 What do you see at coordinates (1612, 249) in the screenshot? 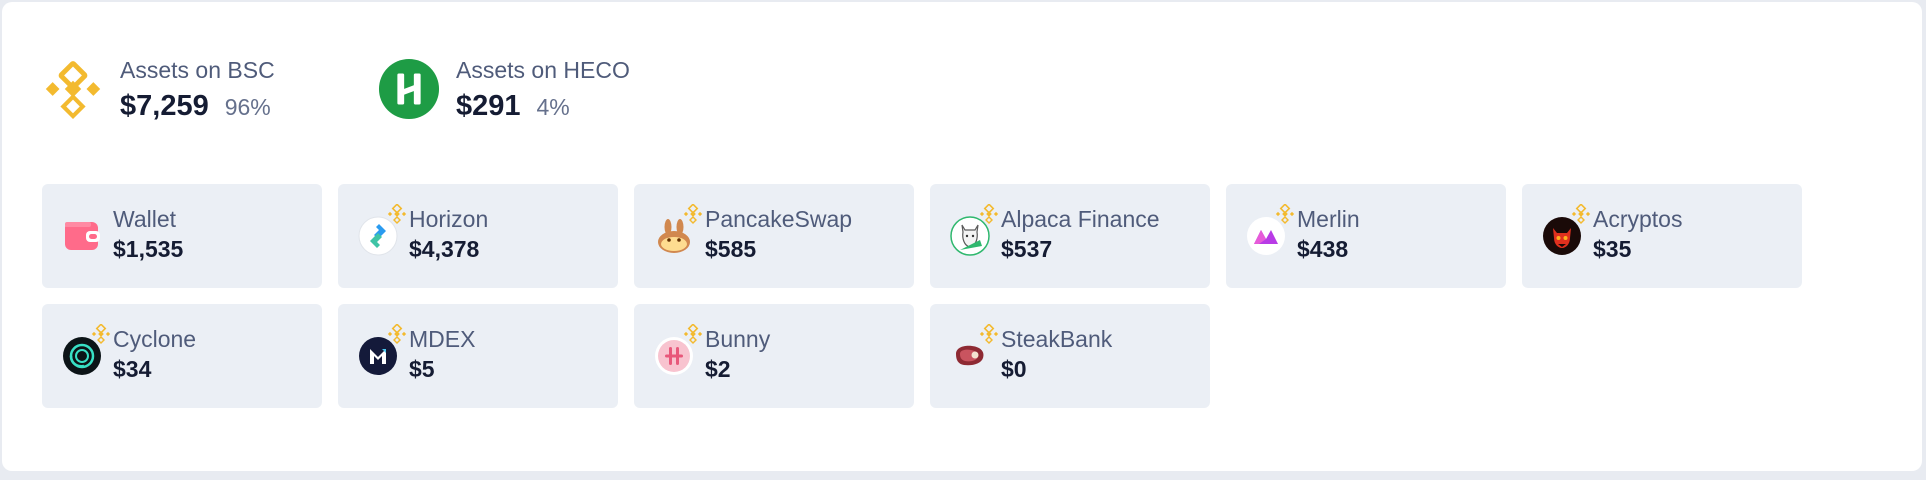
I see `protocol-value: $35` at bounding box center [1612, 249].